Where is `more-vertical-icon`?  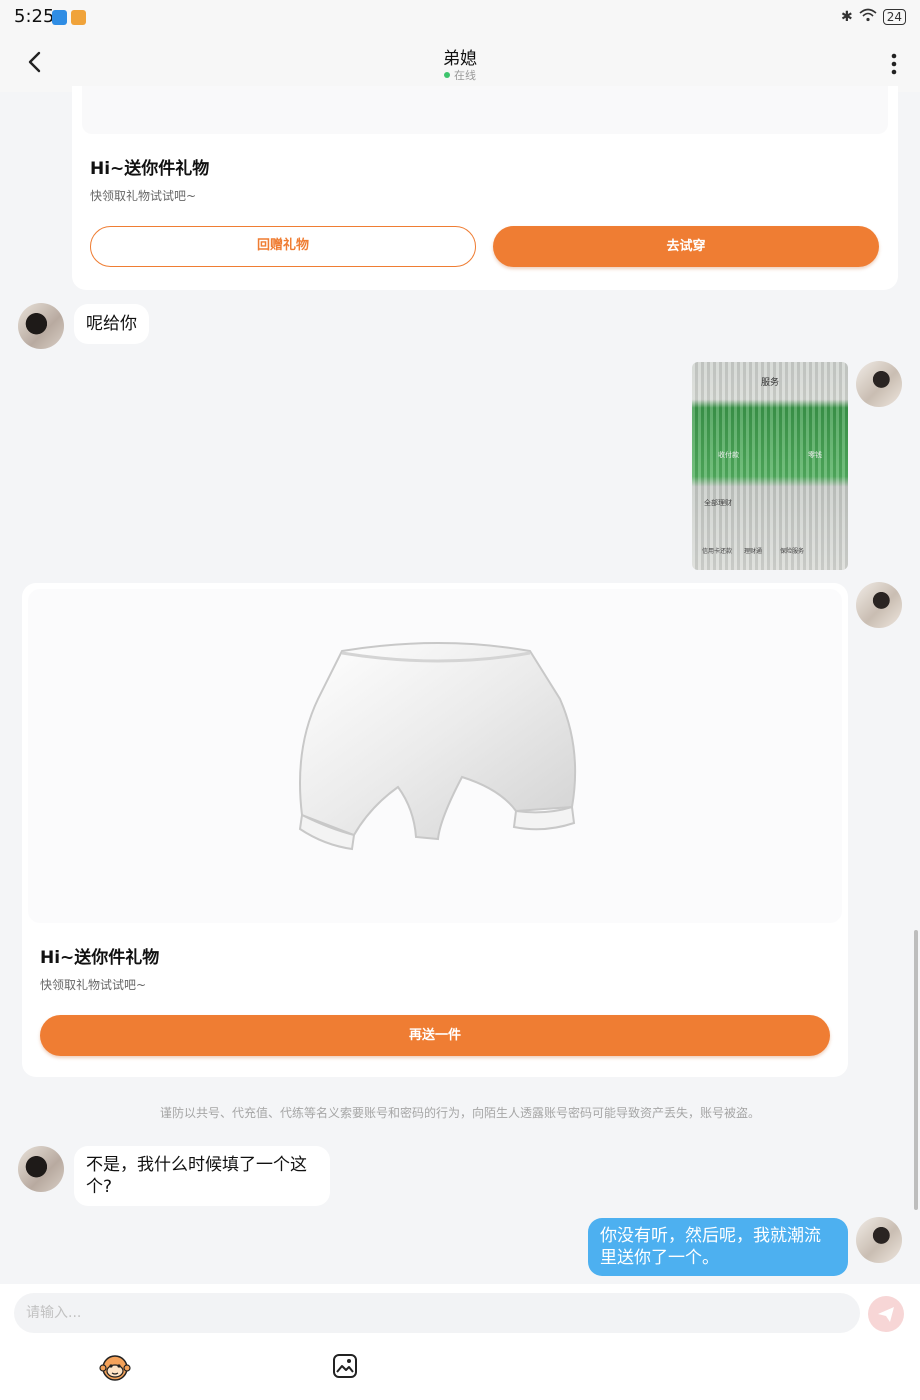 more-vertical-icon is located at coordinates (894, 64).